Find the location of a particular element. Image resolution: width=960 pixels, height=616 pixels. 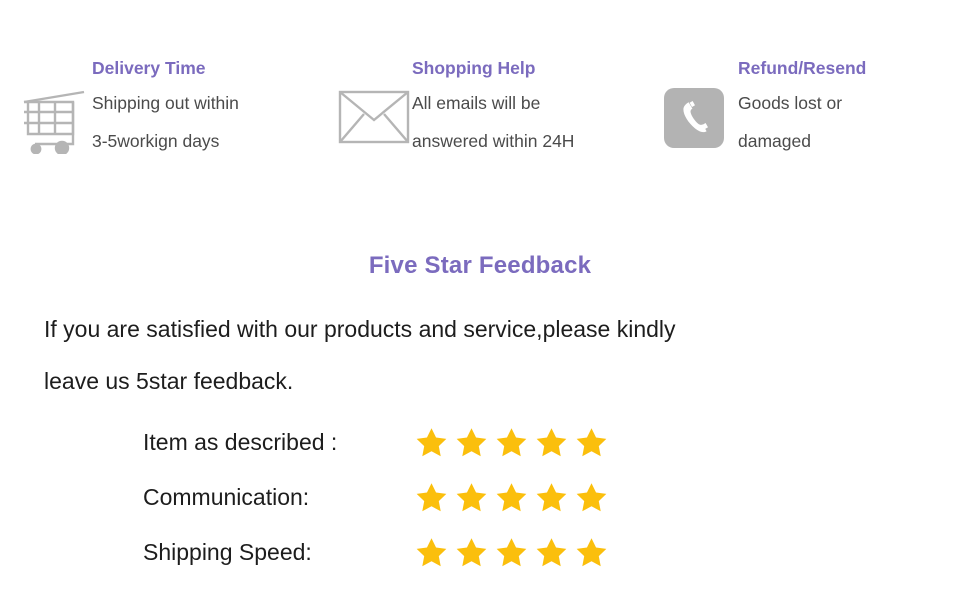

feedback-paragraph-line-2: leave us 5star feedback. is located at coordinates (169, 381).